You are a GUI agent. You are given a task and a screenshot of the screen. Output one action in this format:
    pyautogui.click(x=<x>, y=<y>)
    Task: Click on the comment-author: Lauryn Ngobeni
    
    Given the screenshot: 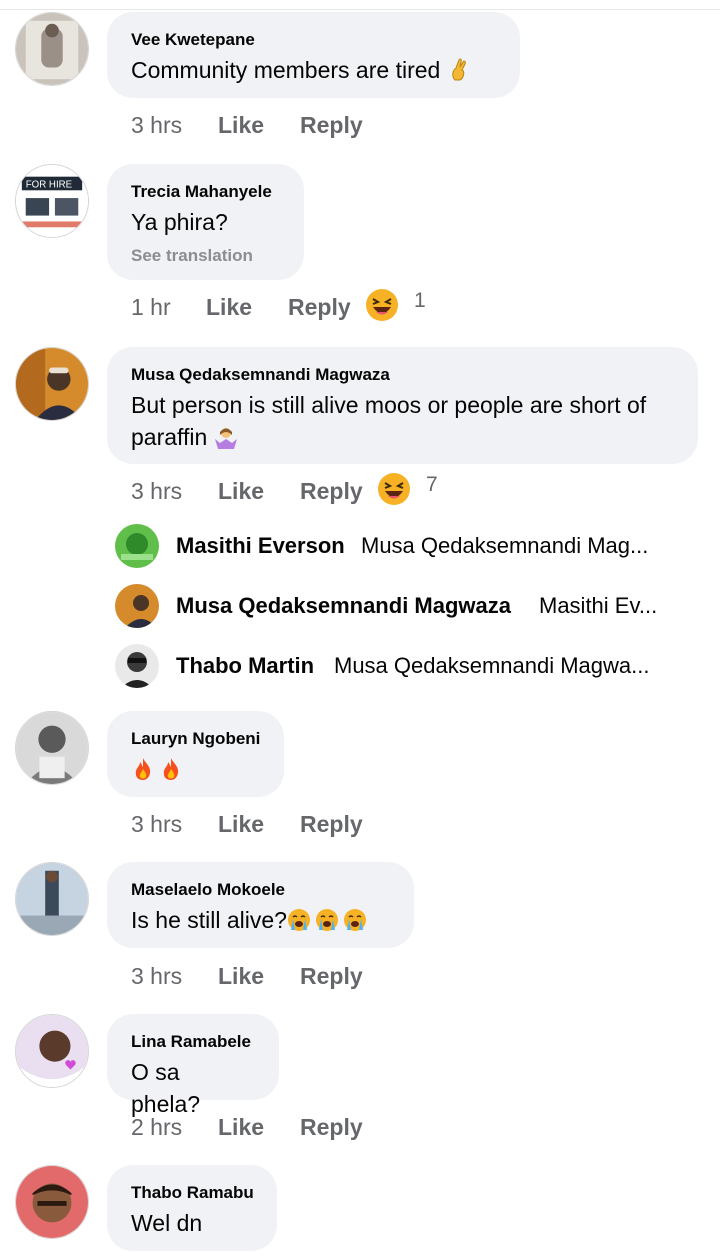 What is the action you would take?
    pyautogui.click(x=195, y=739)
    